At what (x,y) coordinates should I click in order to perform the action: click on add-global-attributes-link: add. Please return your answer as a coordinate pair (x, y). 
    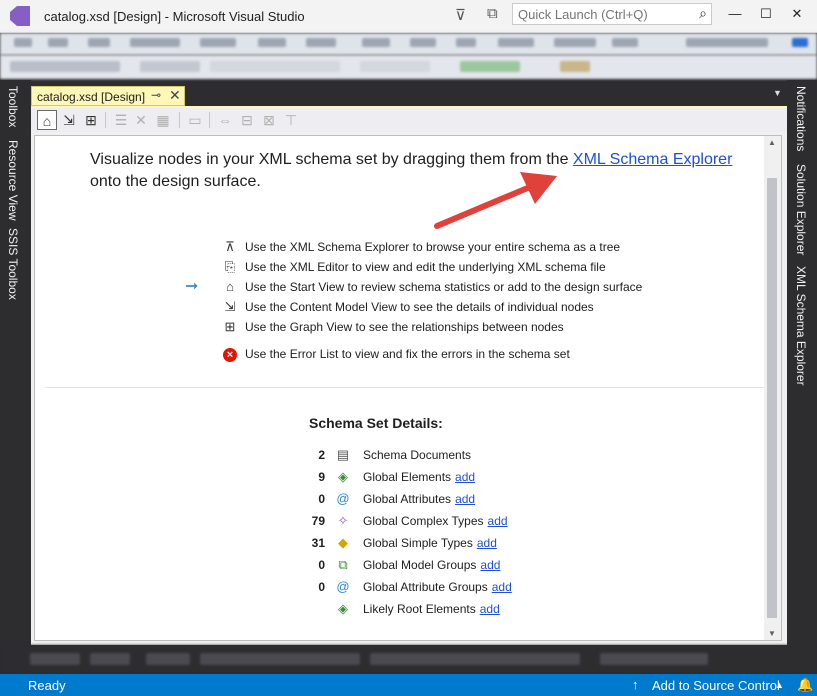
    Looking at the image, I should click on (465, 499).